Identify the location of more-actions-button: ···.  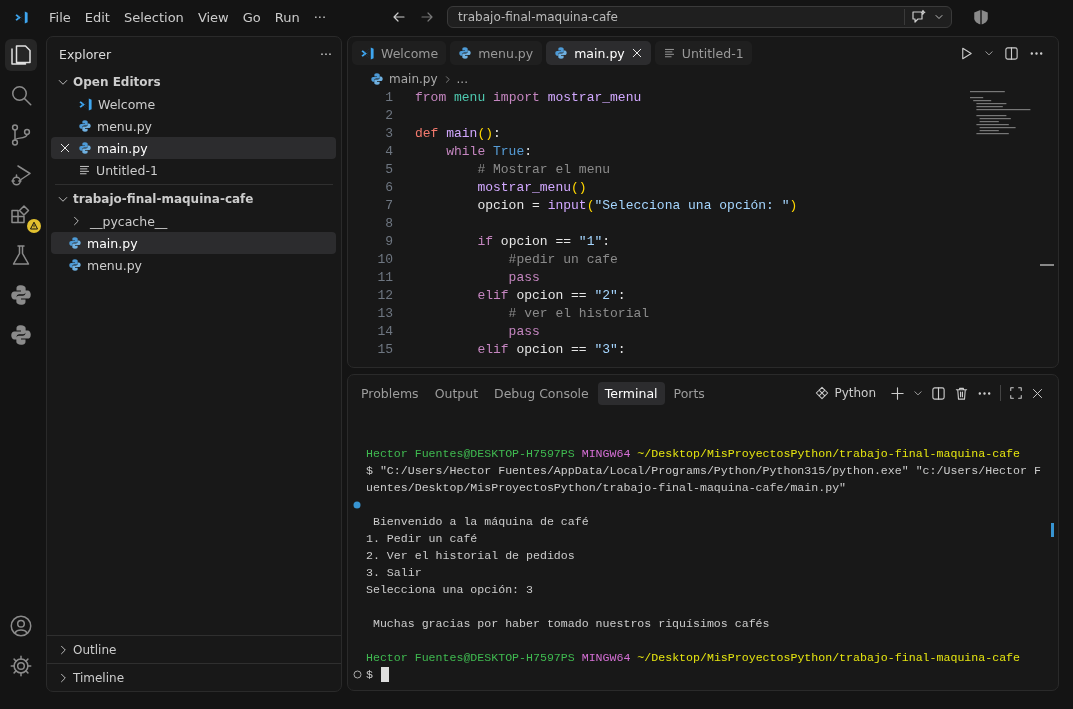
(326, 54).